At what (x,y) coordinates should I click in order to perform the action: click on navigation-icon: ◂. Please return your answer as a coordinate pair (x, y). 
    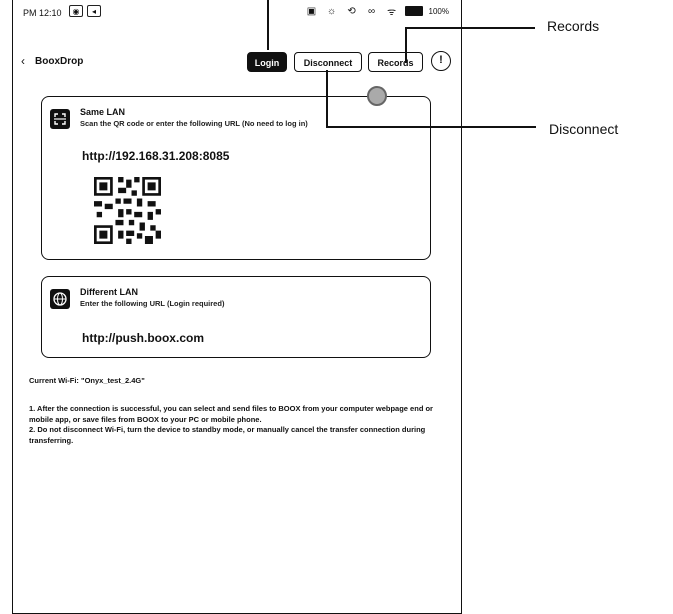
    Looking at the image, I should click on (94, 11).